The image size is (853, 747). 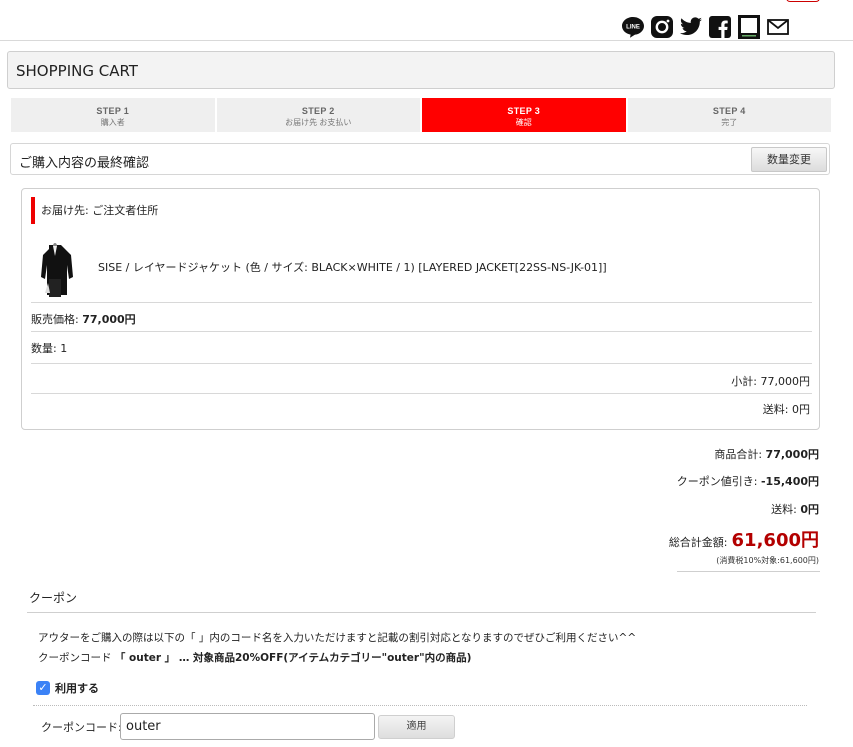 What do you see at coordinates (109, 319) in the screenshot?
I see `price-value: 77,000円` at bounding box center [109, 319].